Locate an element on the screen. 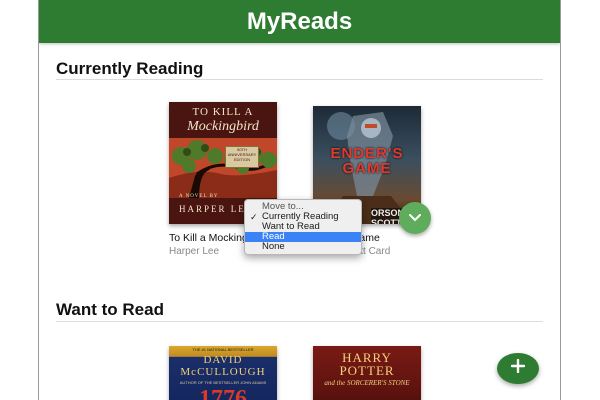  tree-illustration is located at coordinates (223, 168).